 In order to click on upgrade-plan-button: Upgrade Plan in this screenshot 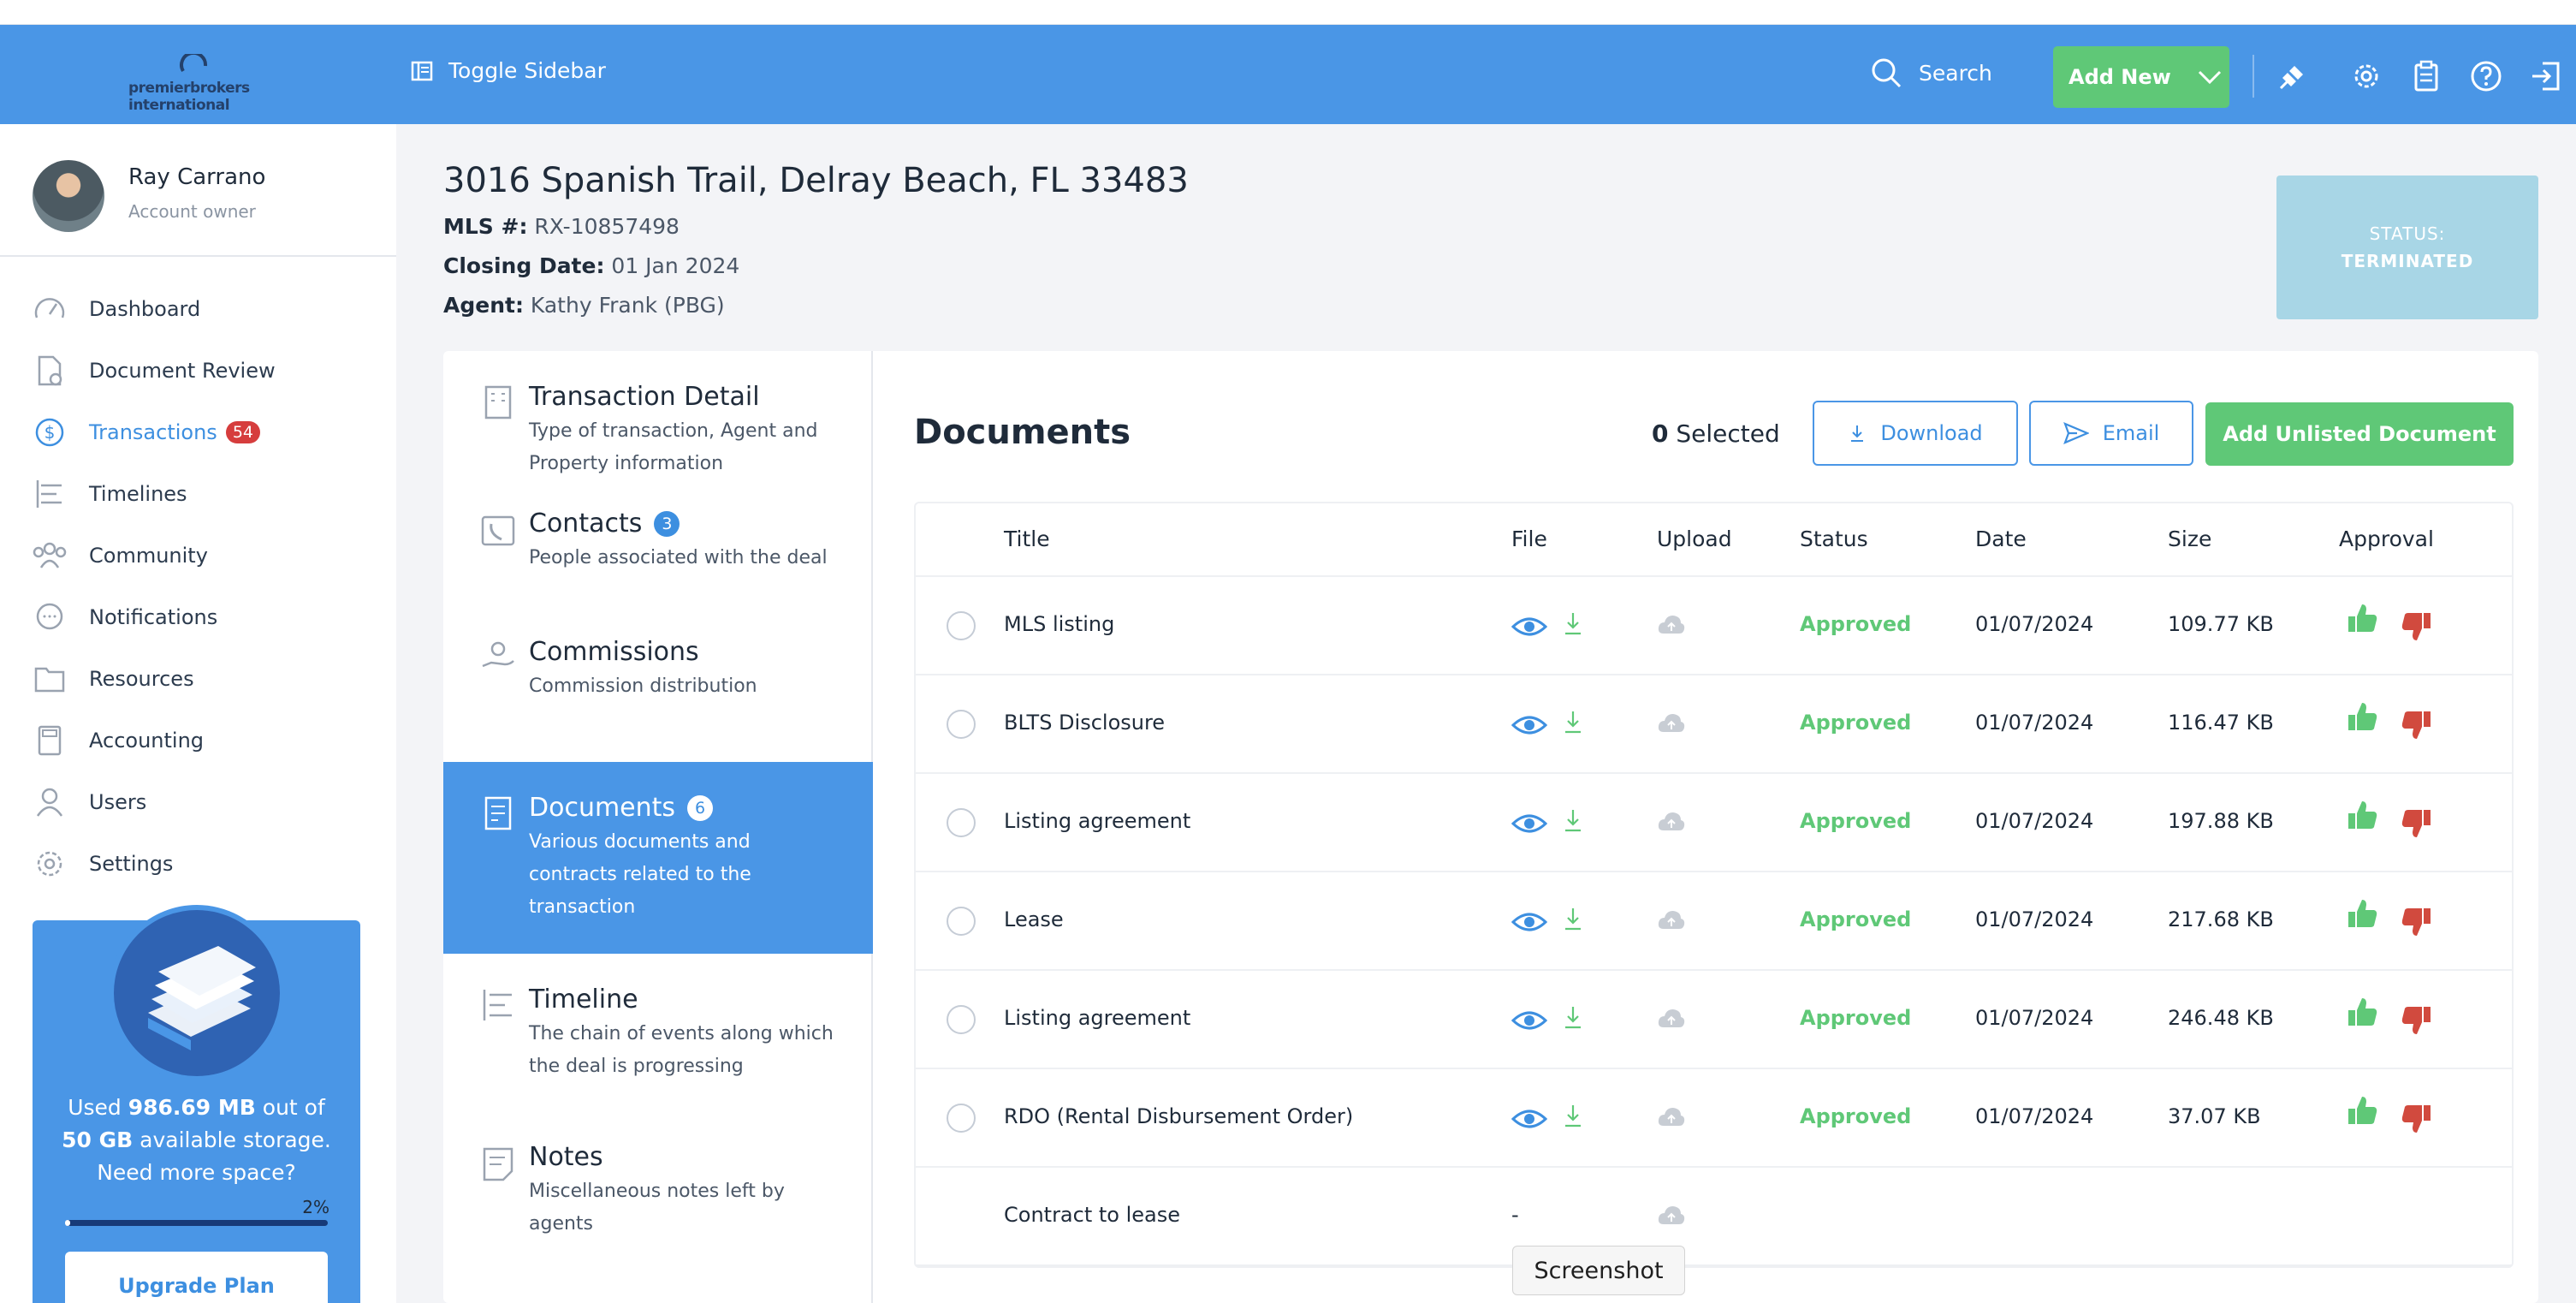, I will do `click(196, 1277)`.